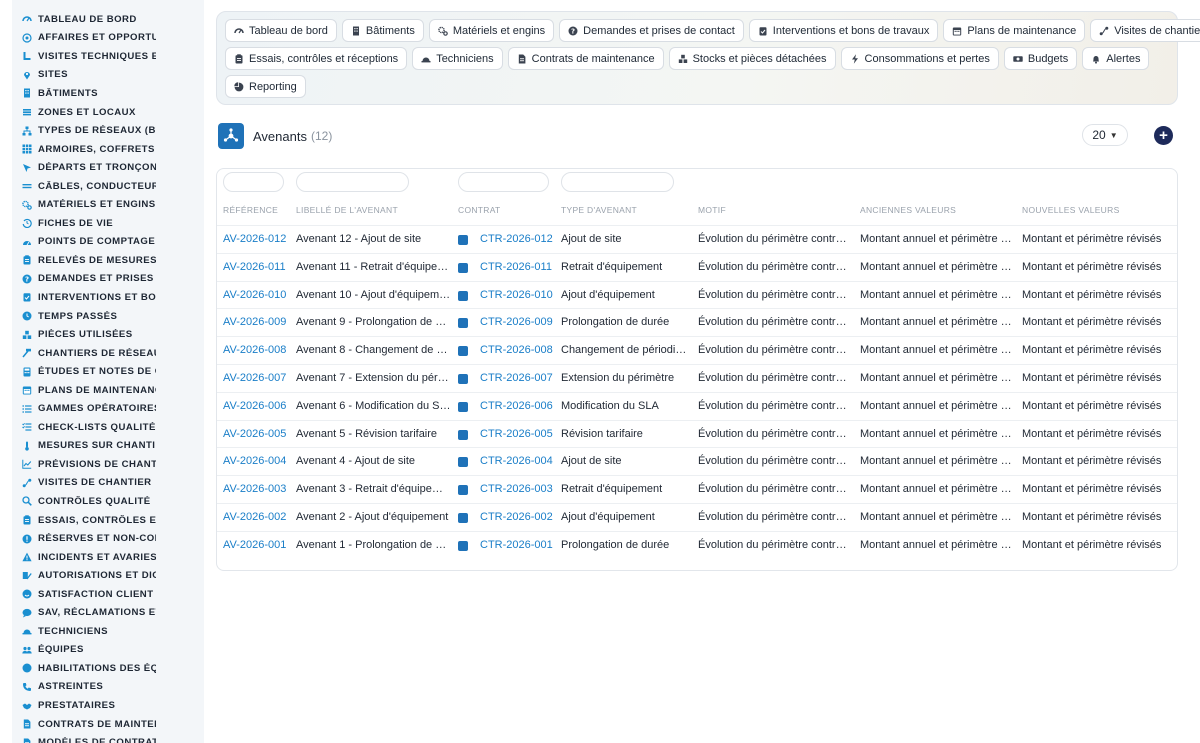 This screenshot has width=1200, height=743. I want to click on sidebar-item-temps-passes: TEMPS PASSÉS, so click(108, 316).